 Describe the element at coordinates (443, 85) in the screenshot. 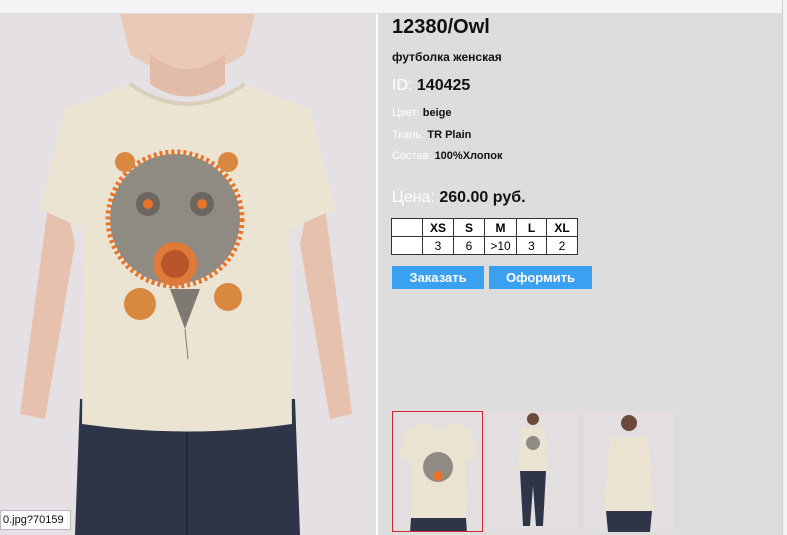

I see `id-value: 140425` at that location.